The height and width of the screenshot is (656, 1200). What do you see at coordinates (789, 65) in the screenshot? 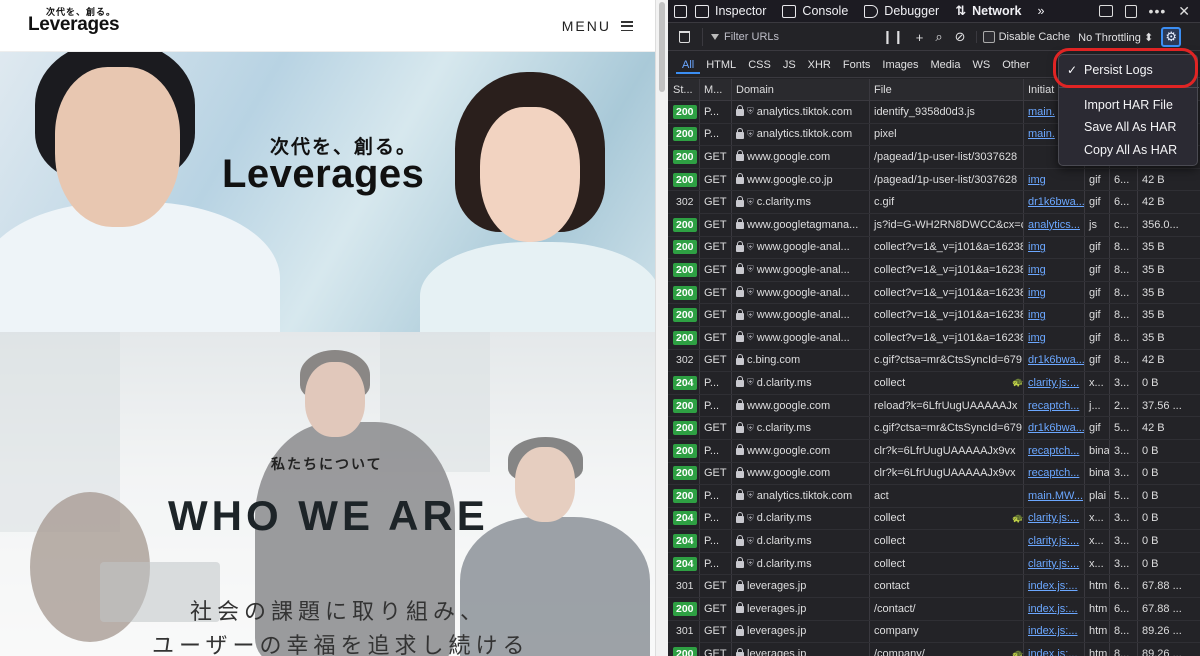
I see `type-filter-js: JS` at bounding box center [789, 65].